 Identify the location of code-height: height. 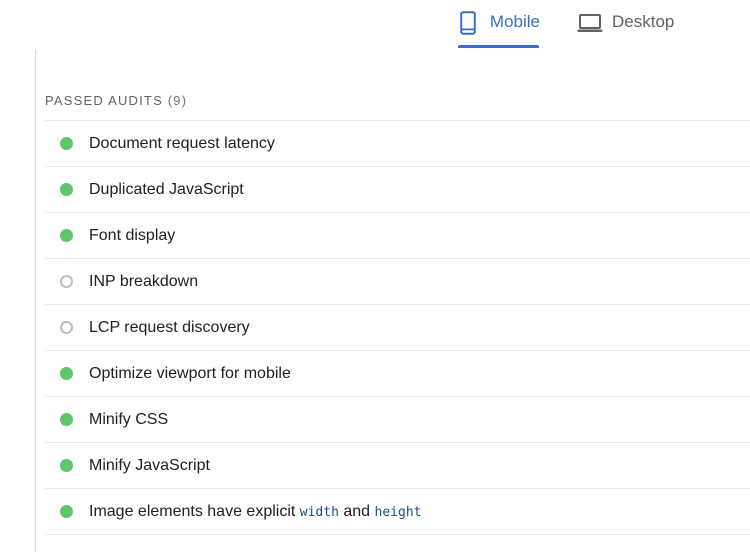
(398, 512).